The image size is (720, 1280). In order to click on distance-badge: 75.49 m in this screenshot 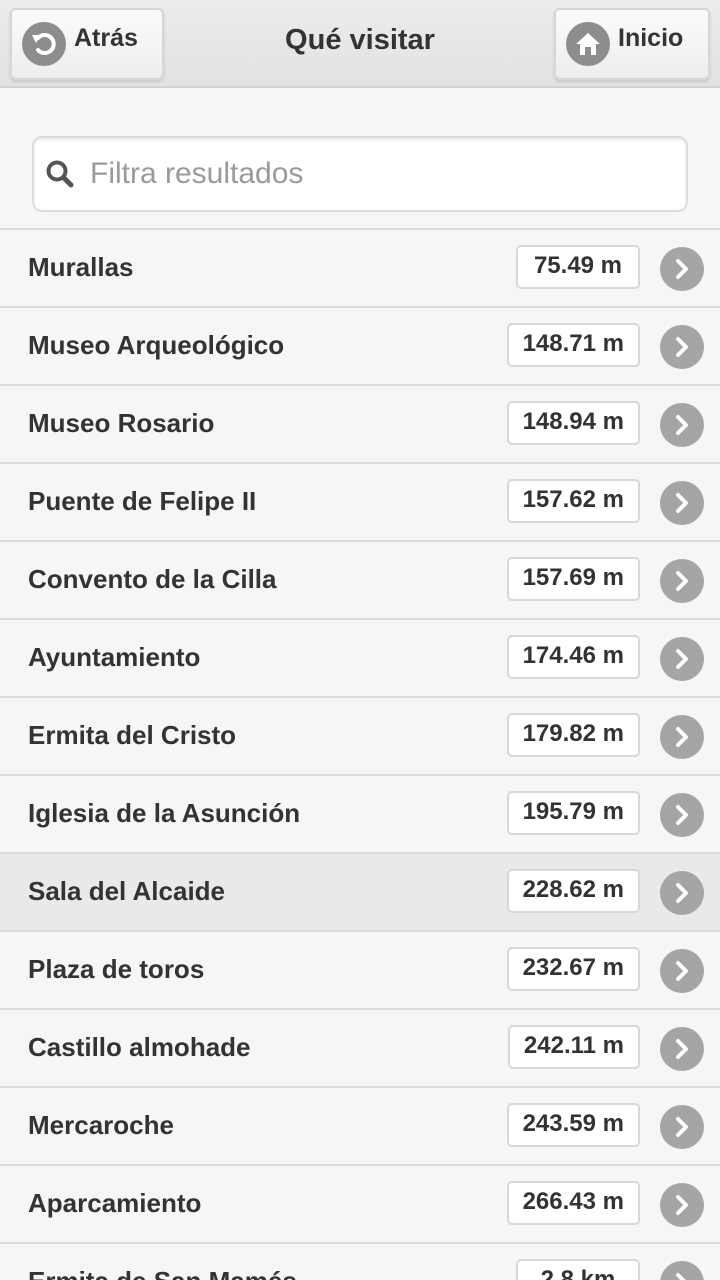, I will do `click(578, 267)`.